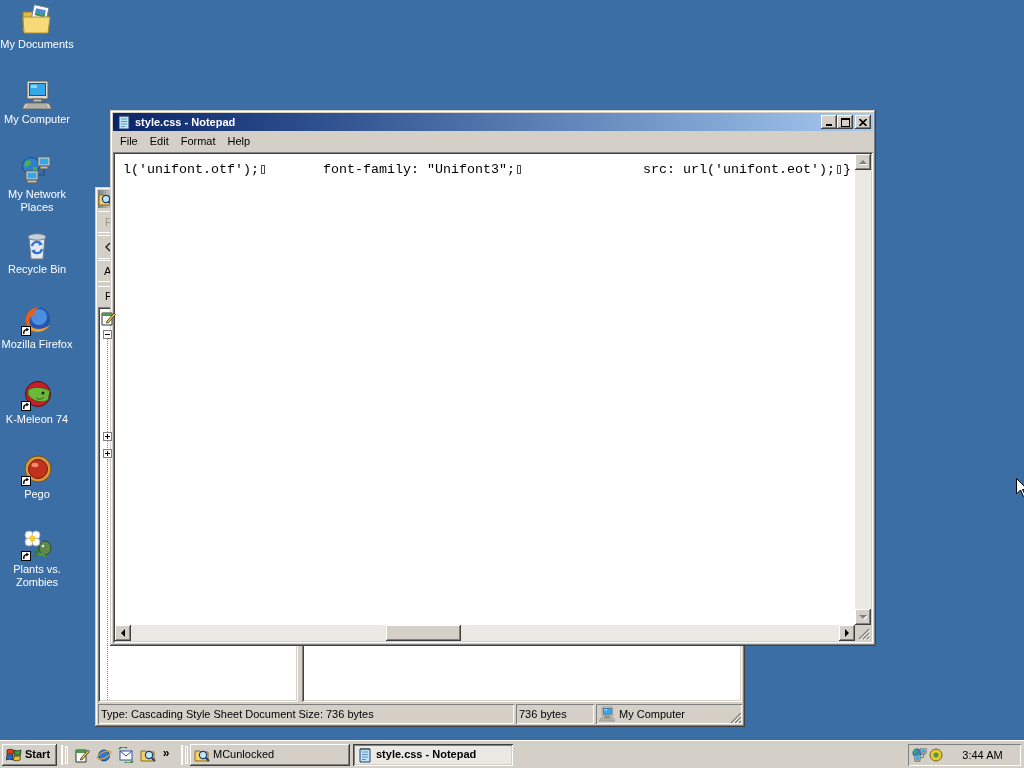 The image size is (1024, 768). I want to click on scroll-left-button, so click(123, 633).